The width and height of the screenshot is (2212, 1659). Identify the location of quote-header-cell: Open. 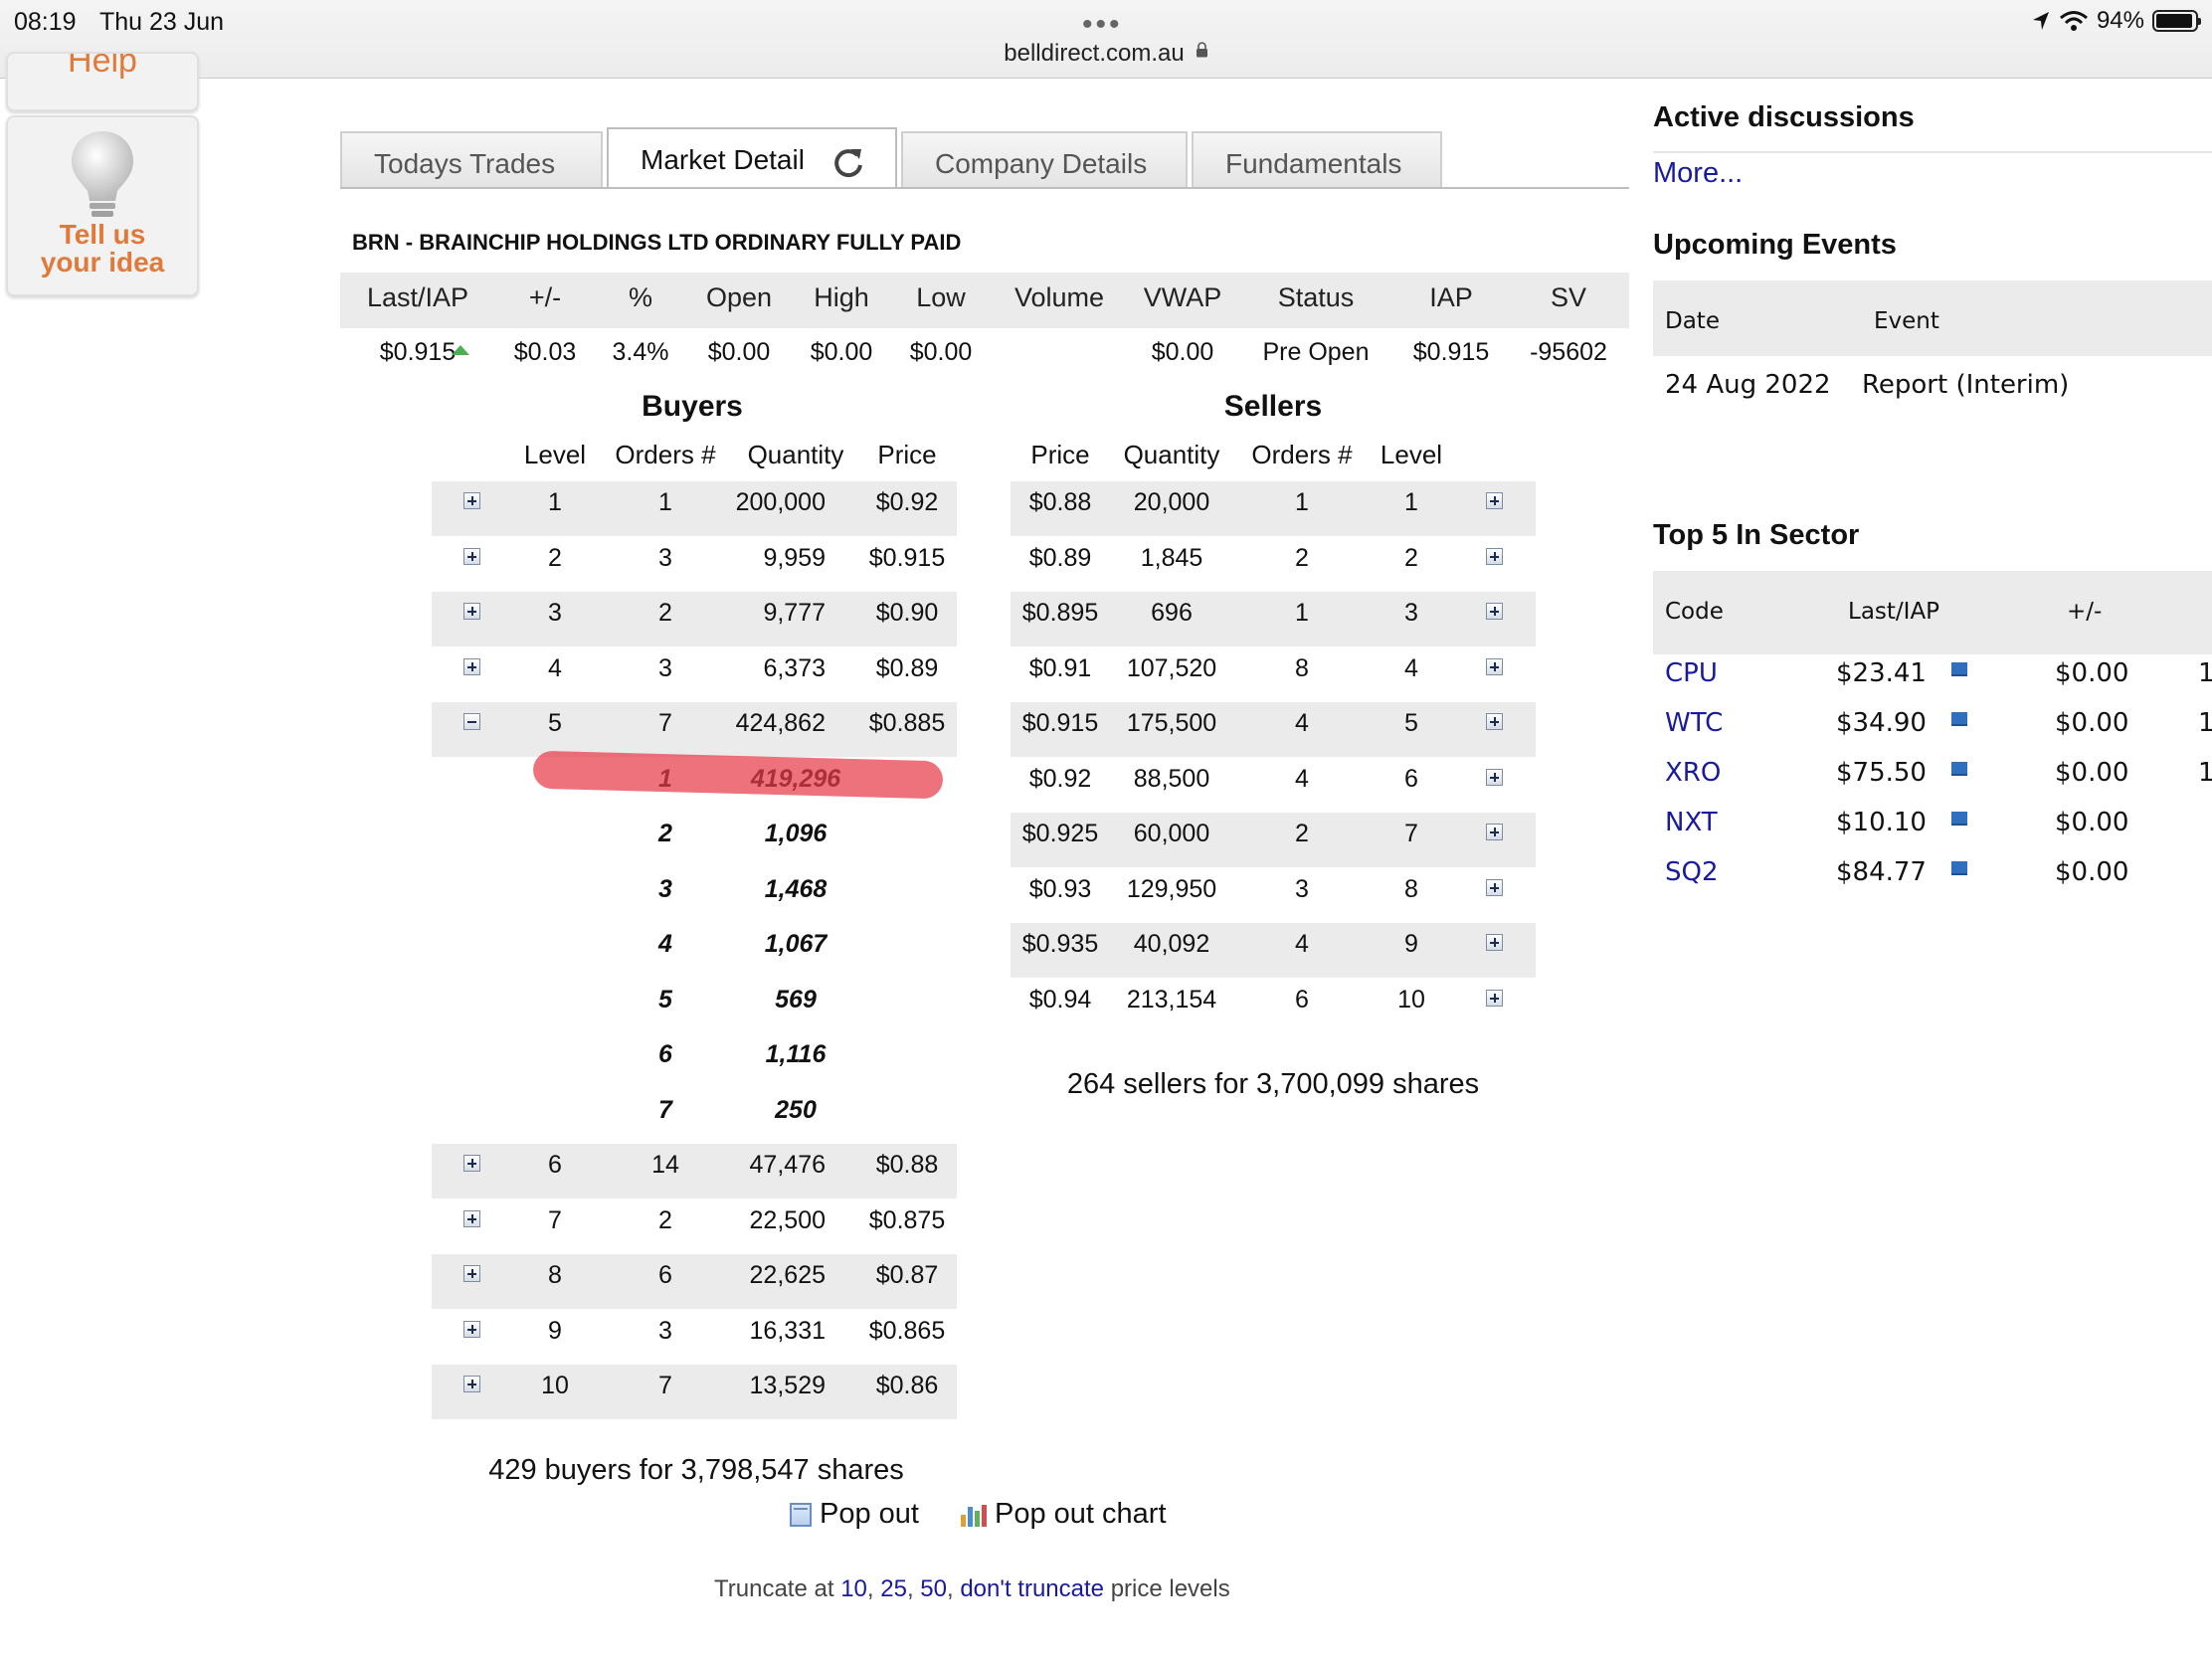
(739, 297).